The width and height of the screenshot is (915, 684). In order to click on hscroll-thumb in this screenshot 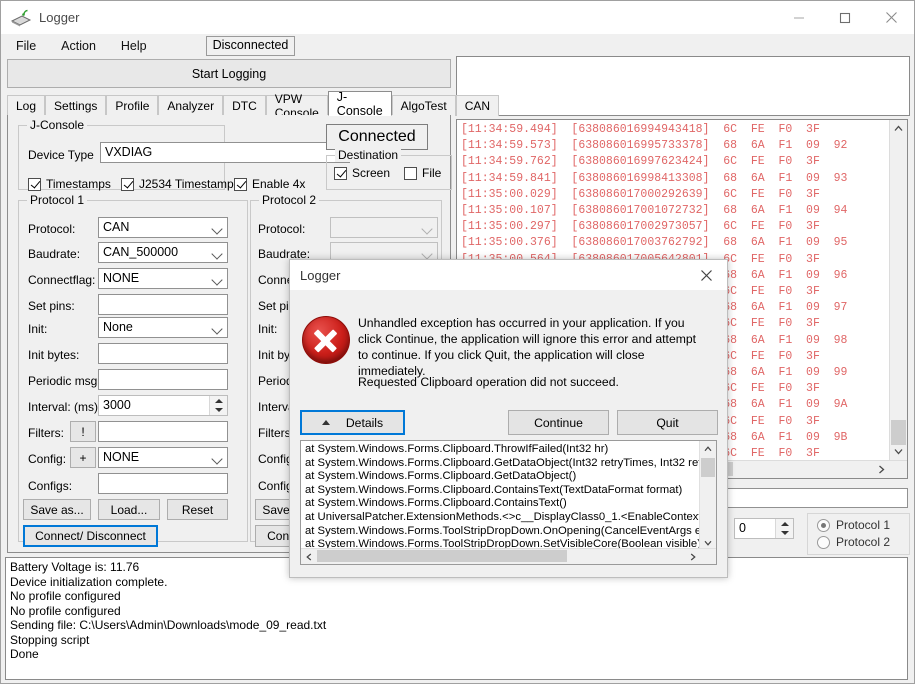, I will do `click(442, 556)`.